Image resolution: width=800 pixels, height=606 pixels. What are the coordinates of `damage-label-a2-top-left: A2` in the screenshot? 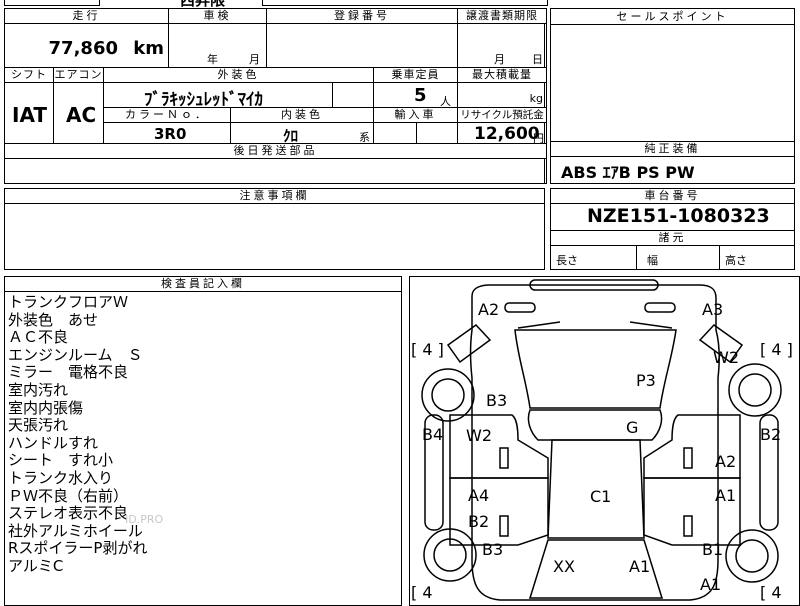 It's located at (488, 309).